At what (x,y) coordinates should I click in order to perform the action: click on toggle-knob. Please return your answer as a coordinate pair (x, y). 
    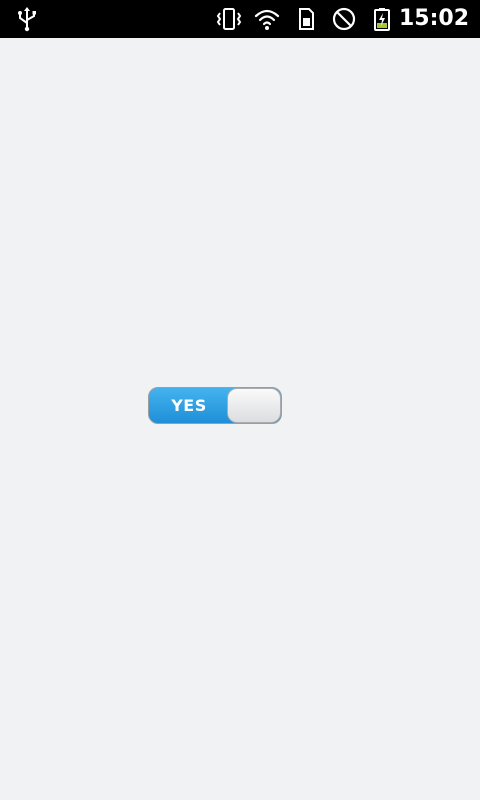
    Looking at the image, I should click on (254, 405).